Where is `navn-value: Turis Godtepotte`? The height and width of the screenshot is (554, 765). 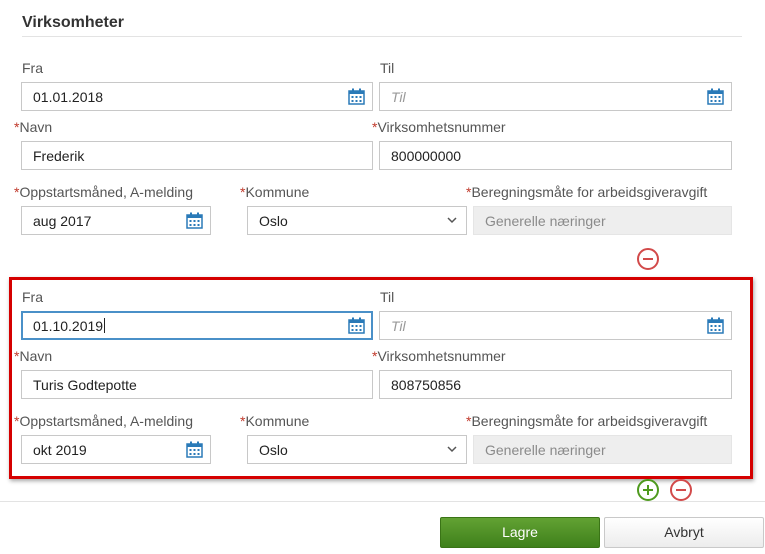
navn-value: Turis Godtepotte is located at coordinates (85, 385).